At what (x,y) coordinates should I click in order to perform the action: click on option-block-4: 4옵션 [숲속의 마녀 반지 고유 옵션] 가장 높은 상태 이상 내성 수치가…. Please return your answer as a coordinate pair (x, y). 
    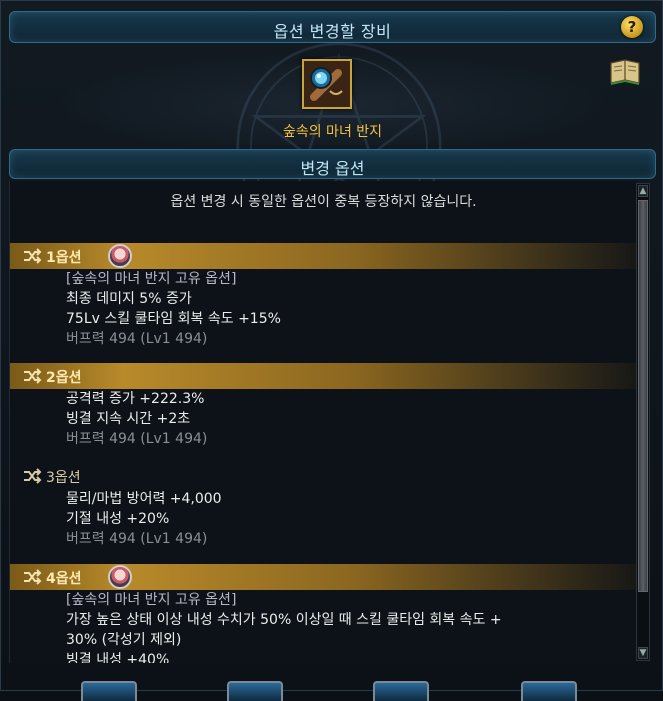
    Looking at the image, I should click on (323, 613).